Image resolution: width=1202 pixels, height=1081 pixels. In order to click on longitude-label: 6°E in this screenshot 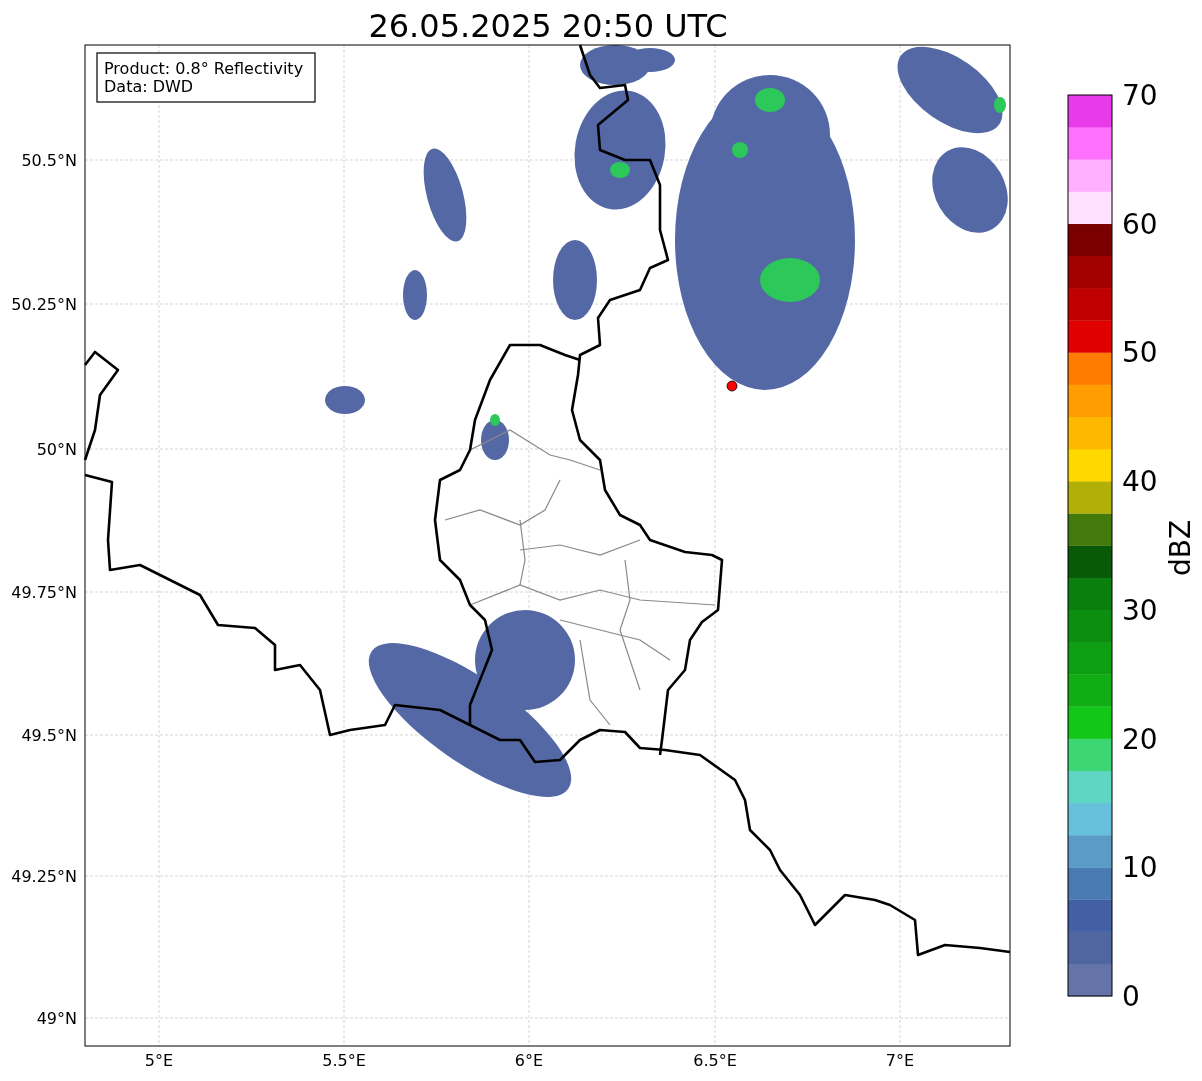, I will do `click(529, 1060)`.